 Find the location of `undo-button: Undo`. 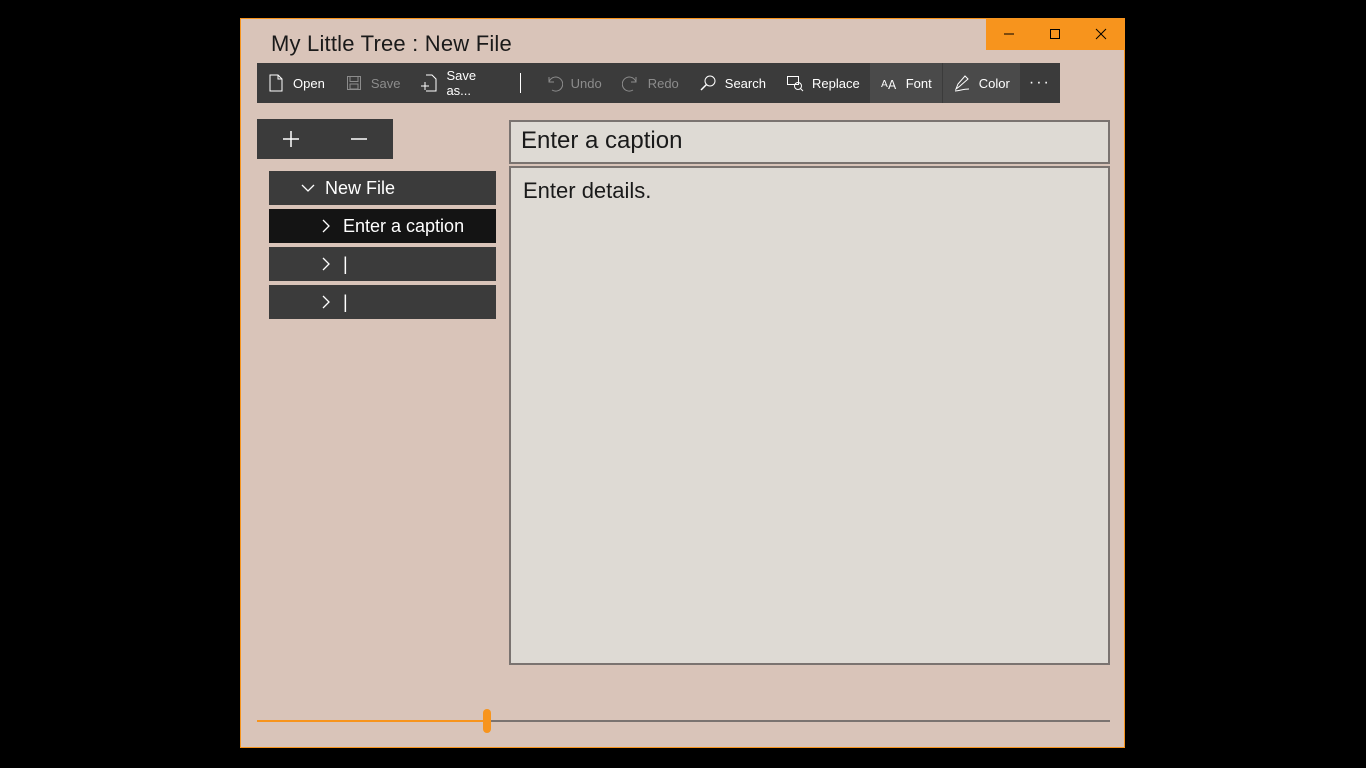

undo-button: Undo is located at coordinates (573, 83).